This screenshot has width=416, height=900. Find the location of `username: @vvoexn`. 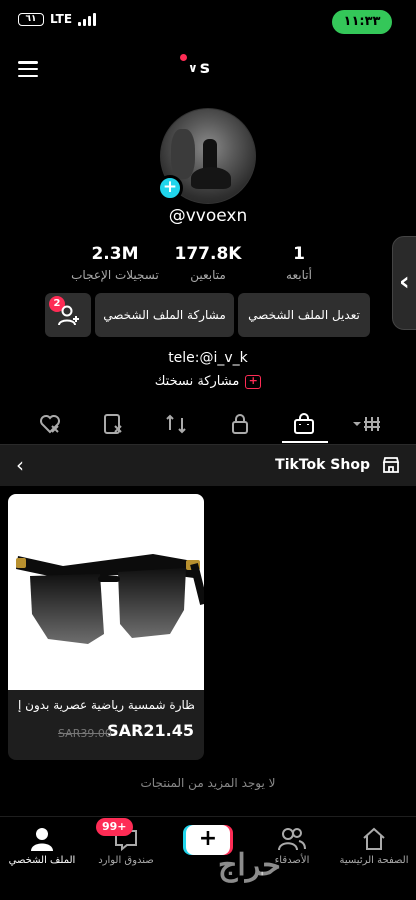

username: @vvoexn is located at coordinates (208, 216).